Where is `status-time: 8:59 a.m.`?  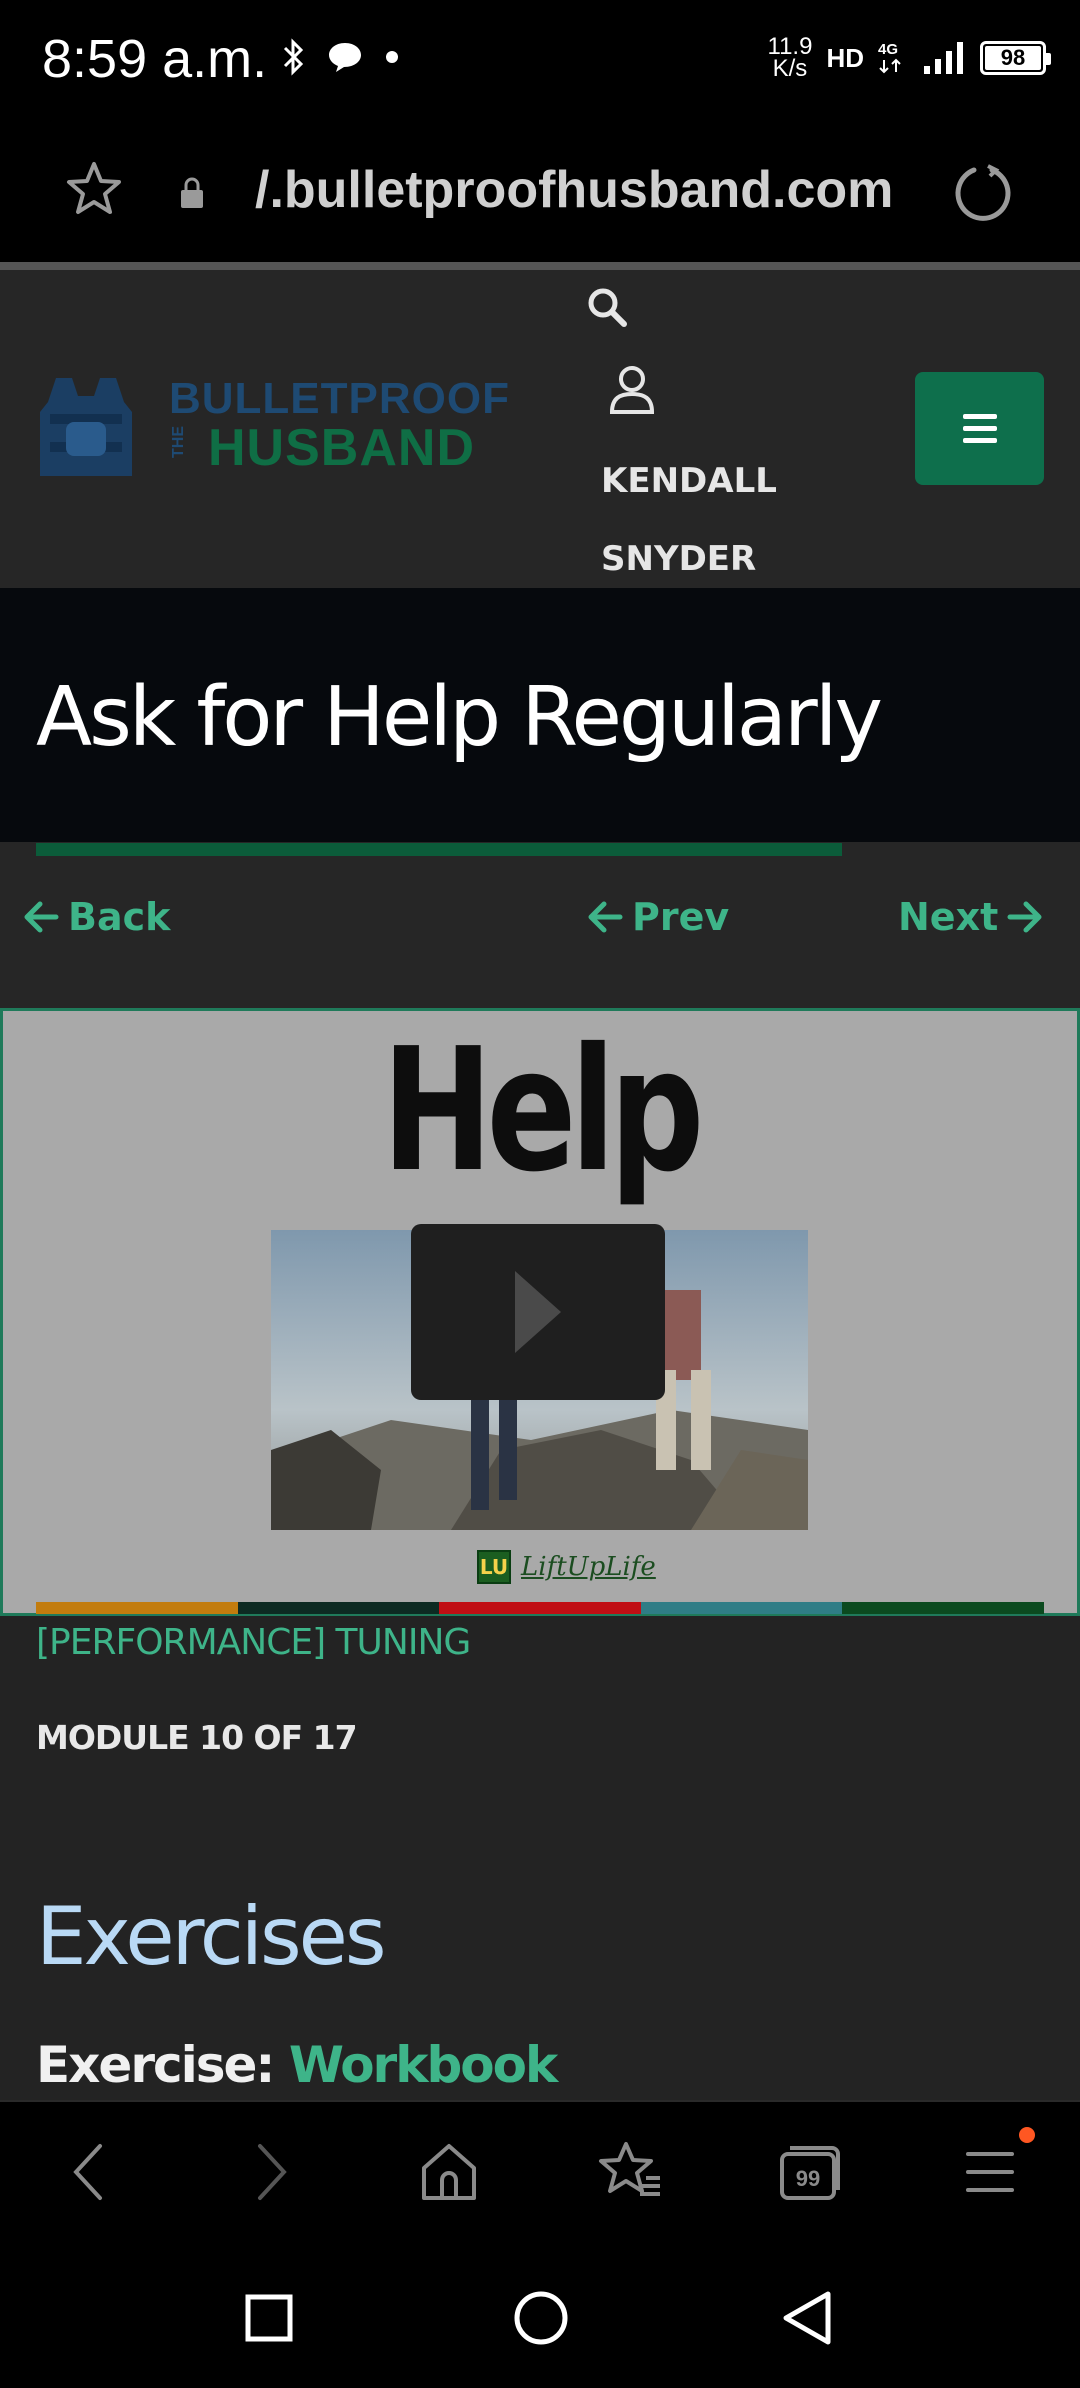 status-time: 8:59 a.m. is located at coordinates (155, 59).